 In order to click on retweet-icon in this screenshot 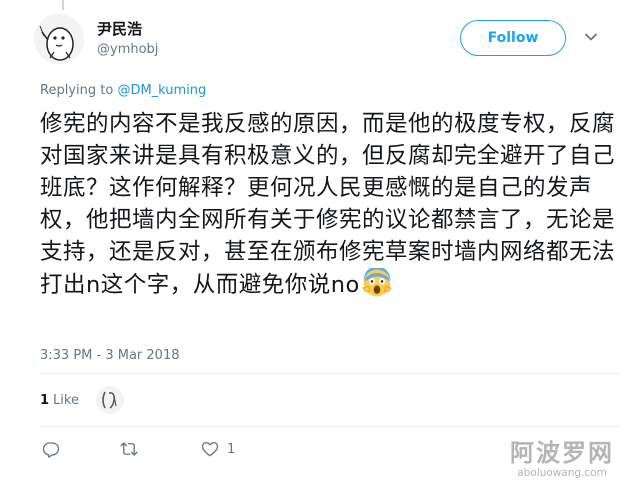, I will do `click(129, 449)`.